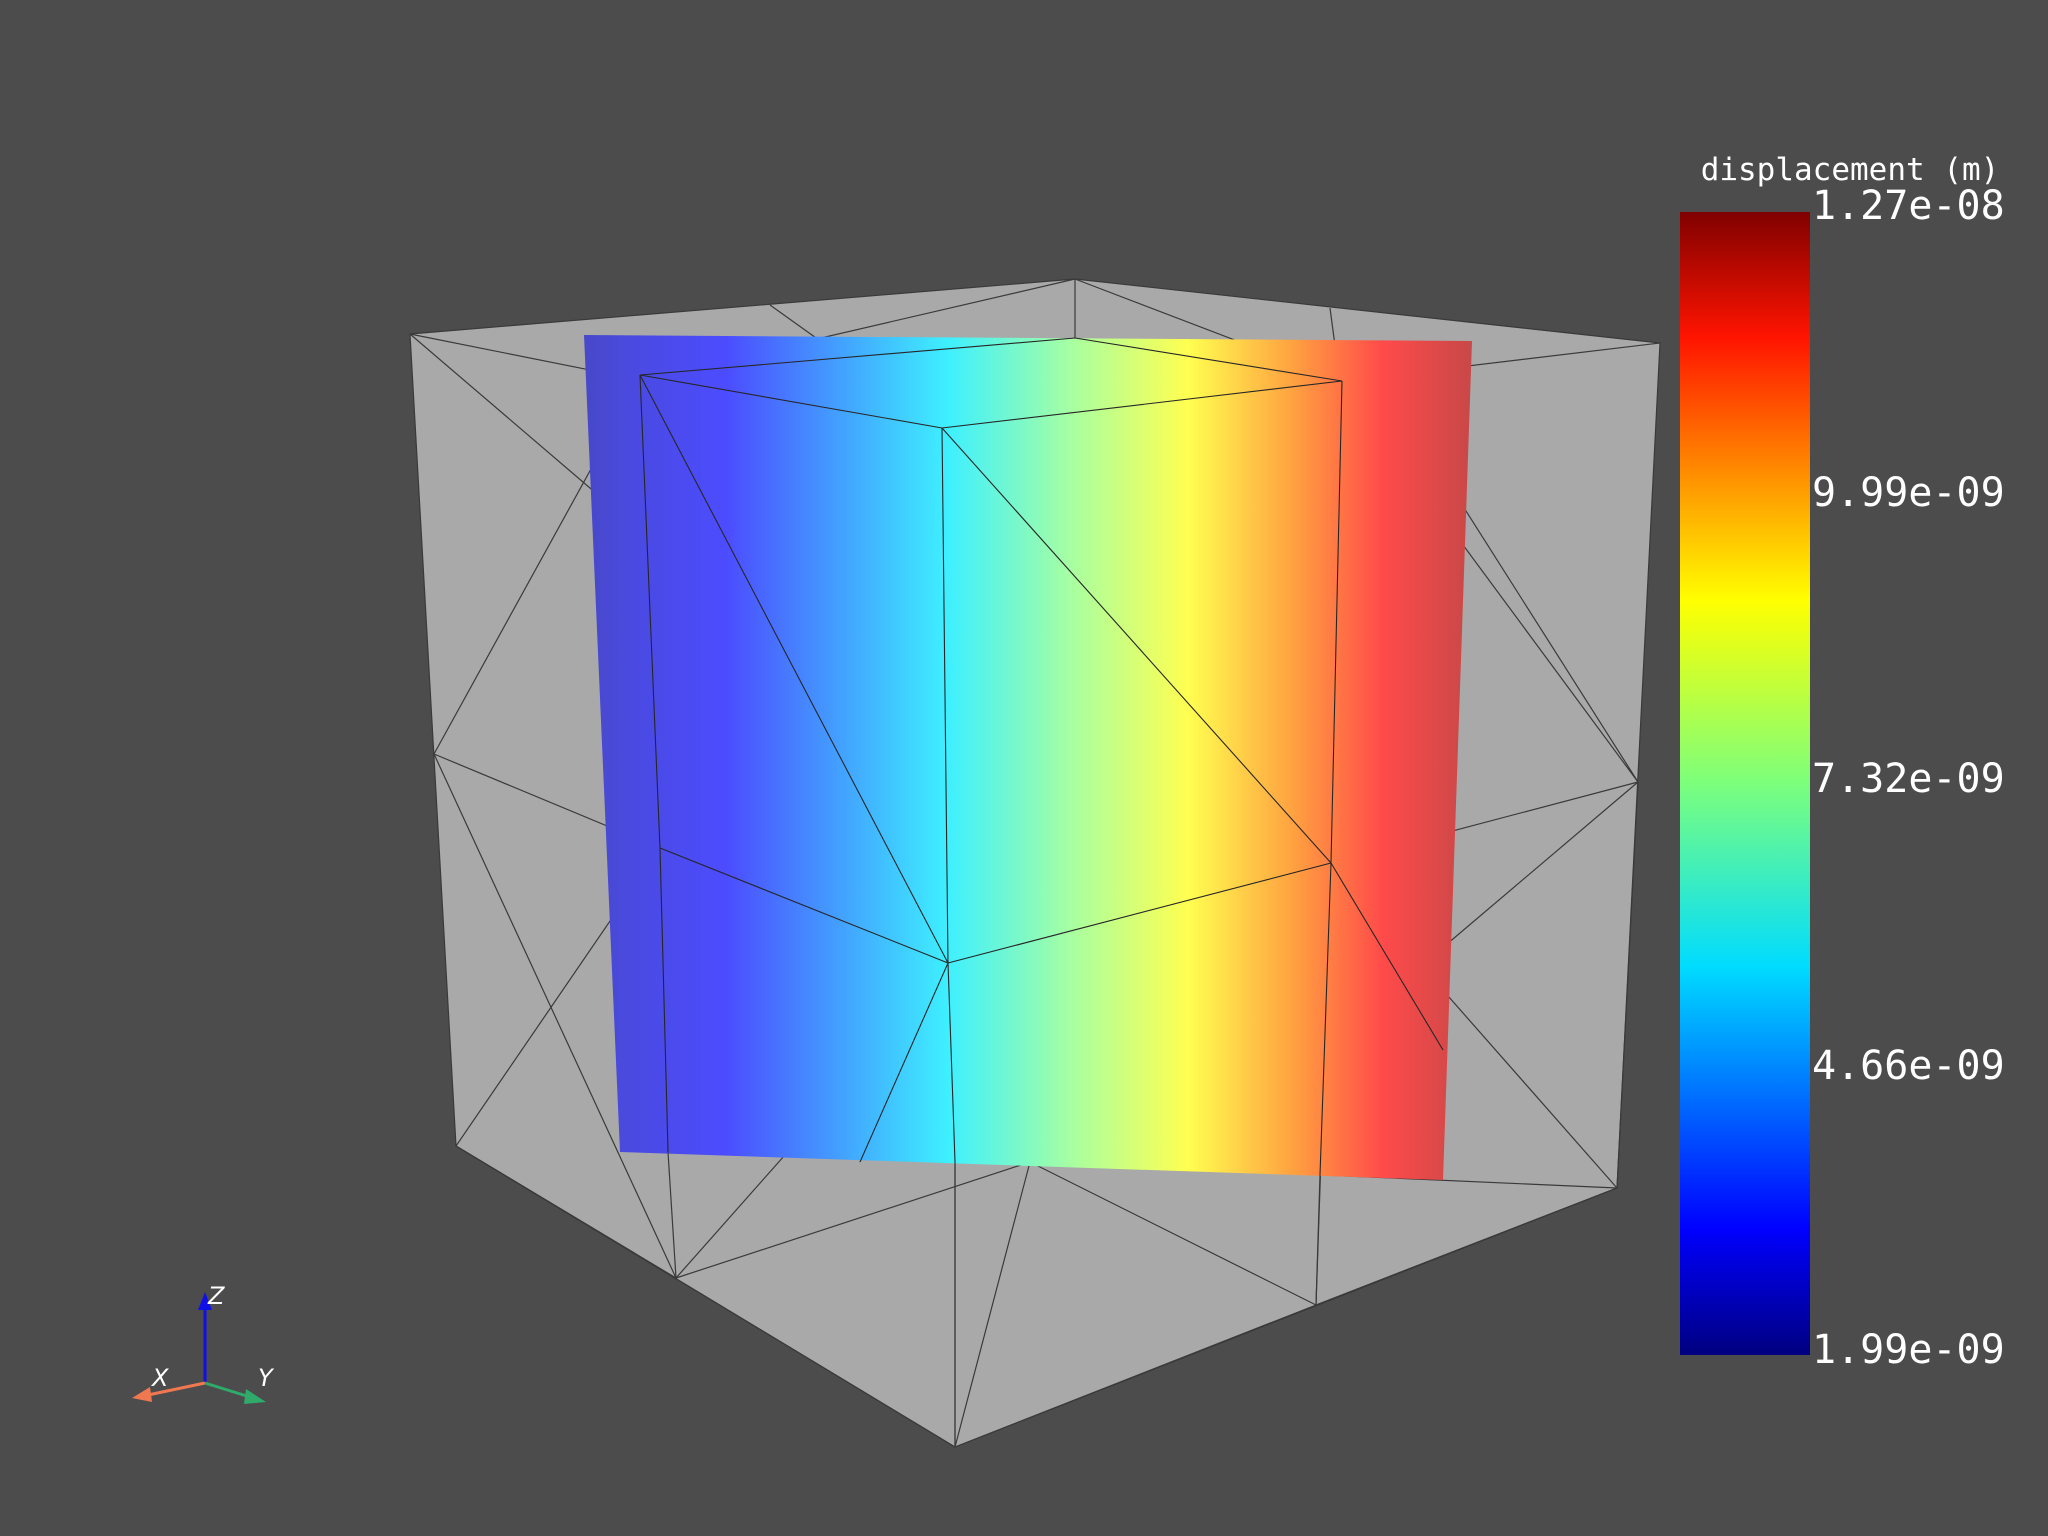 Image resolution: width=2048 pixels, height=1536 pixels. I want to click on z-axis-label: Z, so click(216, 1296).